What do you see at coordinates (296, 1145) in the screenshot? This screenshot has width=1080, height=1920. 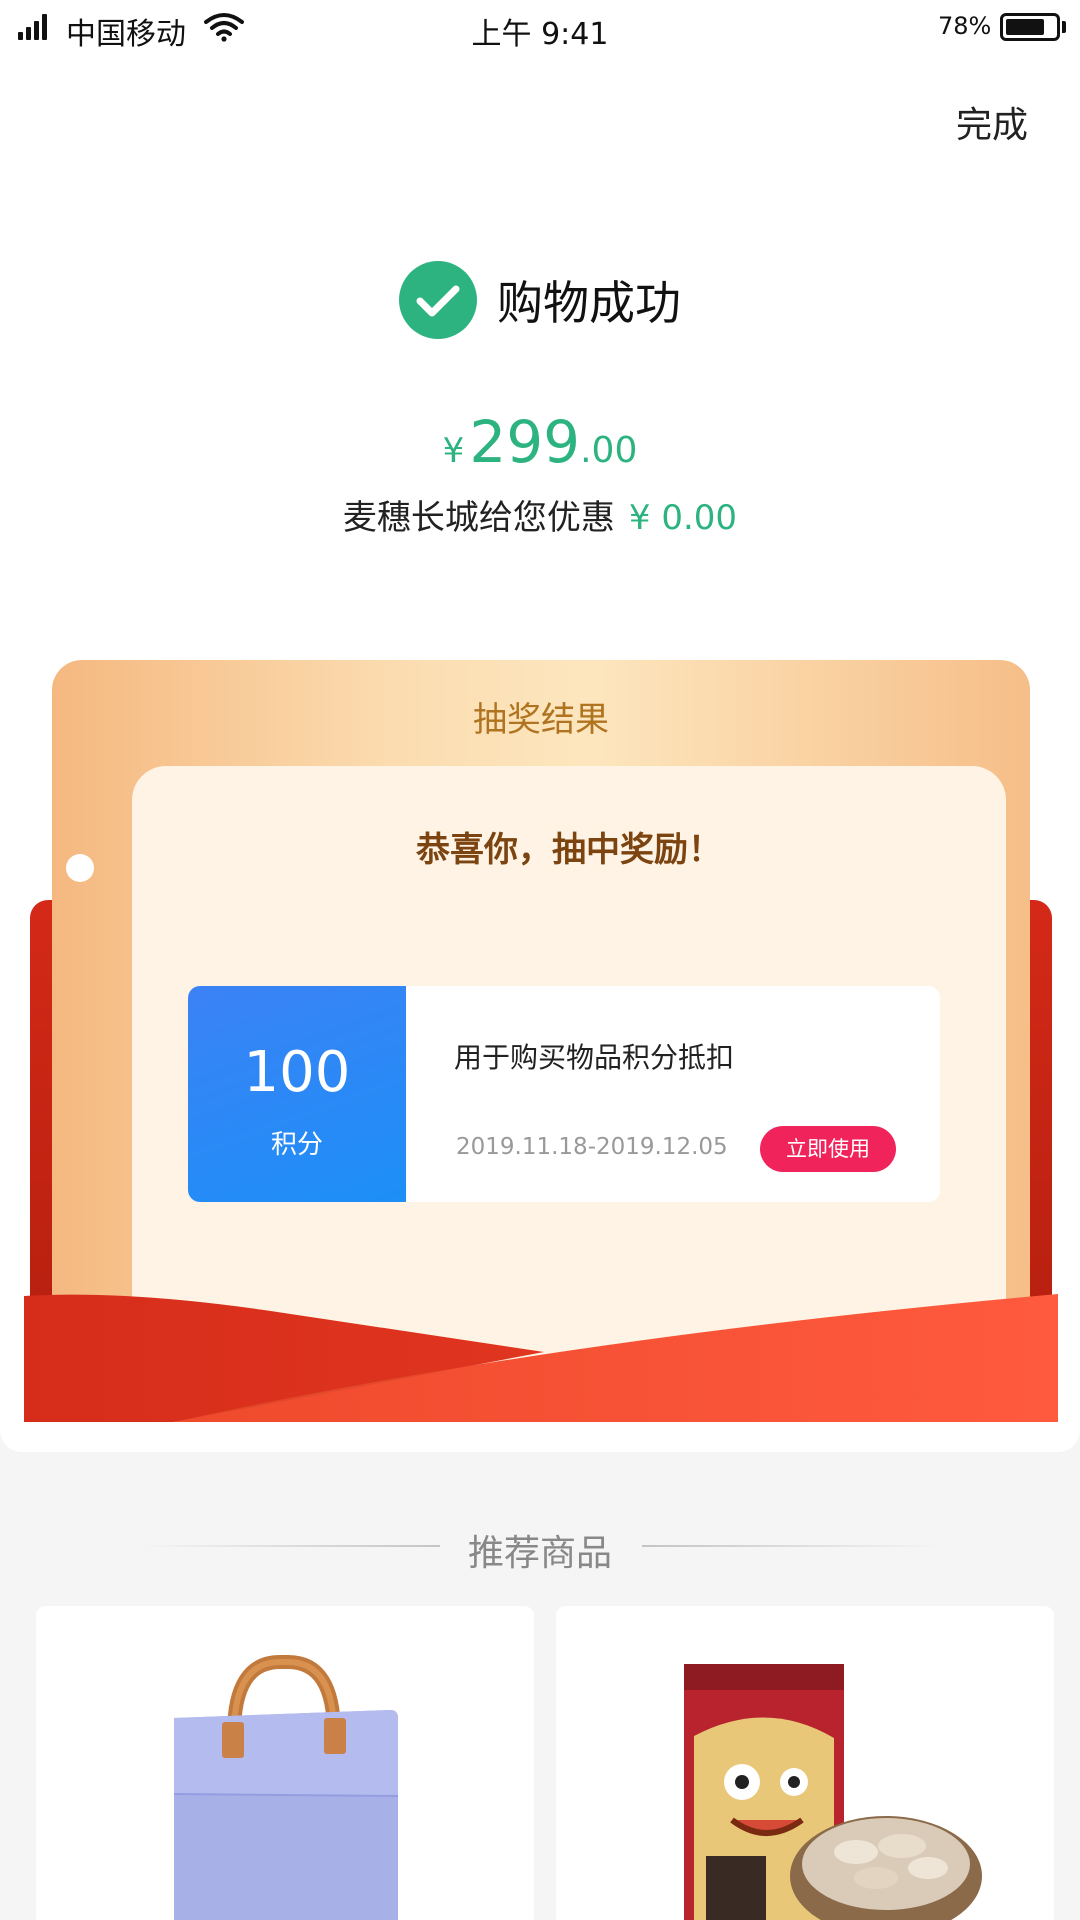 I see `coupon-unit: 积分` at bounding box center [296, 1145].